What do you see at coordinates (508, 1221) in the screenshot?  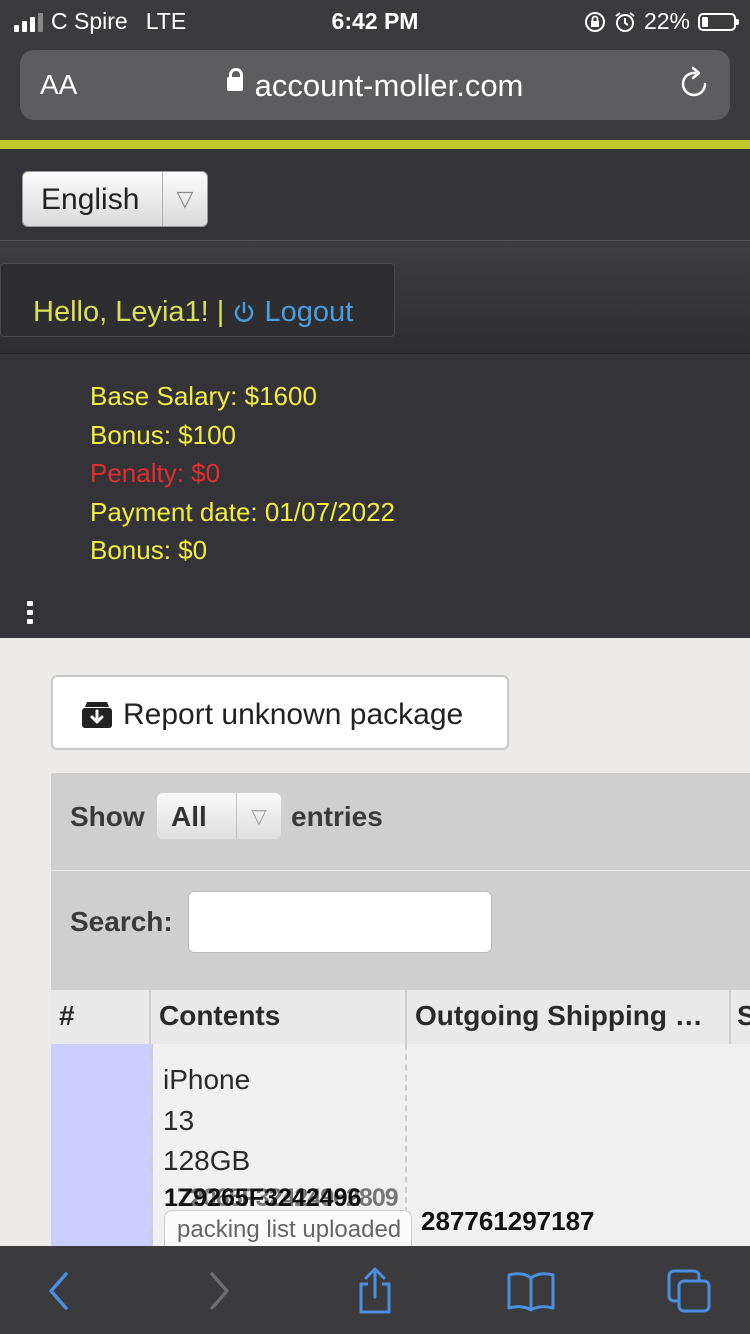 I see `outgoing-tracking-number: 287761297187` at bounding box center [508, 1221].